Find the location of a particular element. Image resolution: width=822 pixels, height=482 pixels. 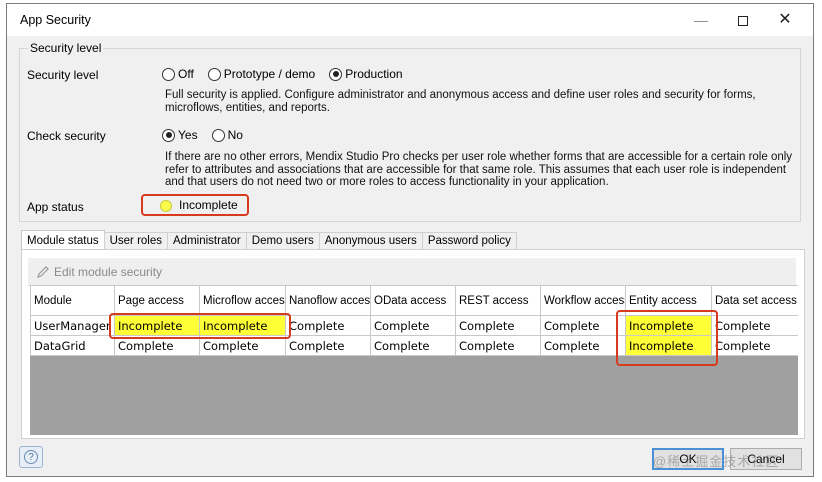

column-header: REST access is located at coordinates (498, 300).